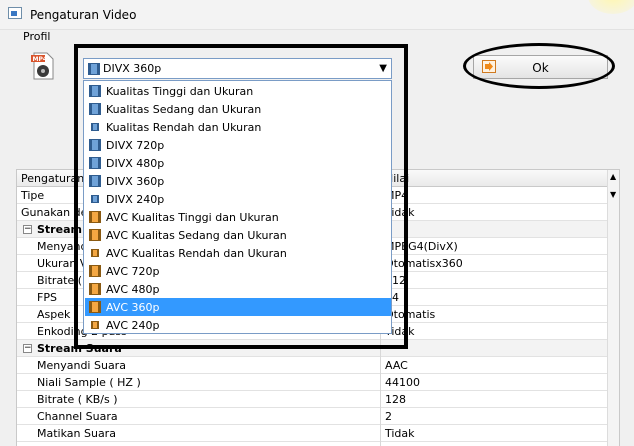  I want to click on profile-option: AVC 240p, so click(238, 325).